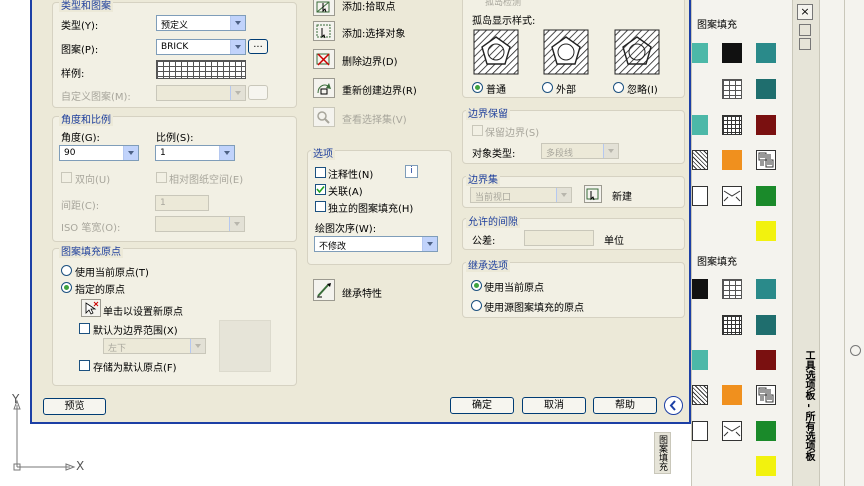 Image resolution: width=864 pixels, height=486 pixels. I want to click on palette-close-icon: ×, so click(805, 12).